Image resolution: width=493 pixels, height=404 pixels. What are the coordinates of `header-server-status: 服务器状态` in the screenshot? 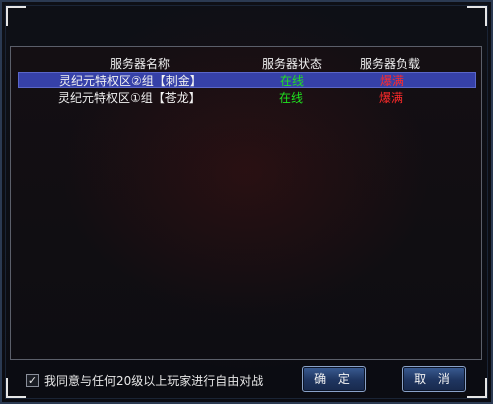 It's located at (291, 64).